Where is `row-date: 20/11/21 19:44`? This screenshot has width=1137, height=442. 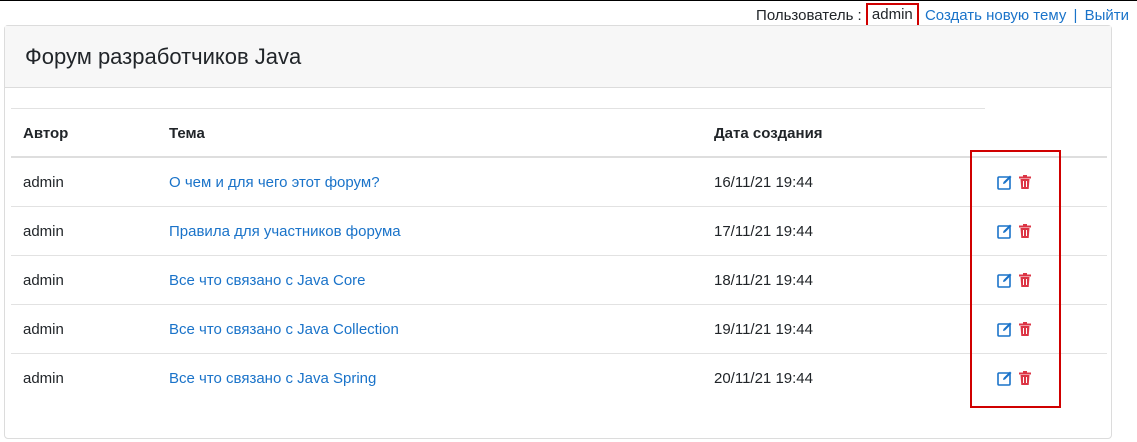
row-date: 20/11/21 19:44 is located at coordinates (763, 378).